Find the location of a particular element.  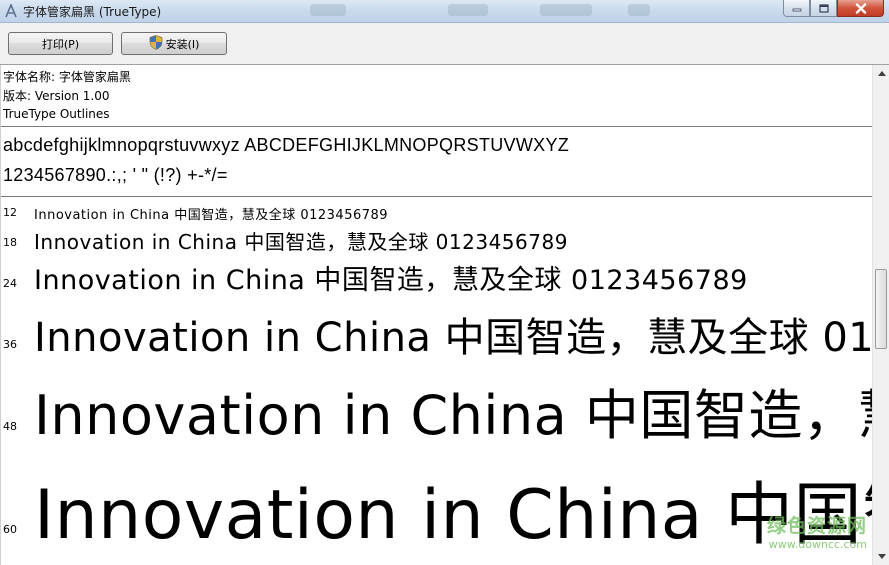

print-button-label: 打印(P) is located at coordinates (60, 44).